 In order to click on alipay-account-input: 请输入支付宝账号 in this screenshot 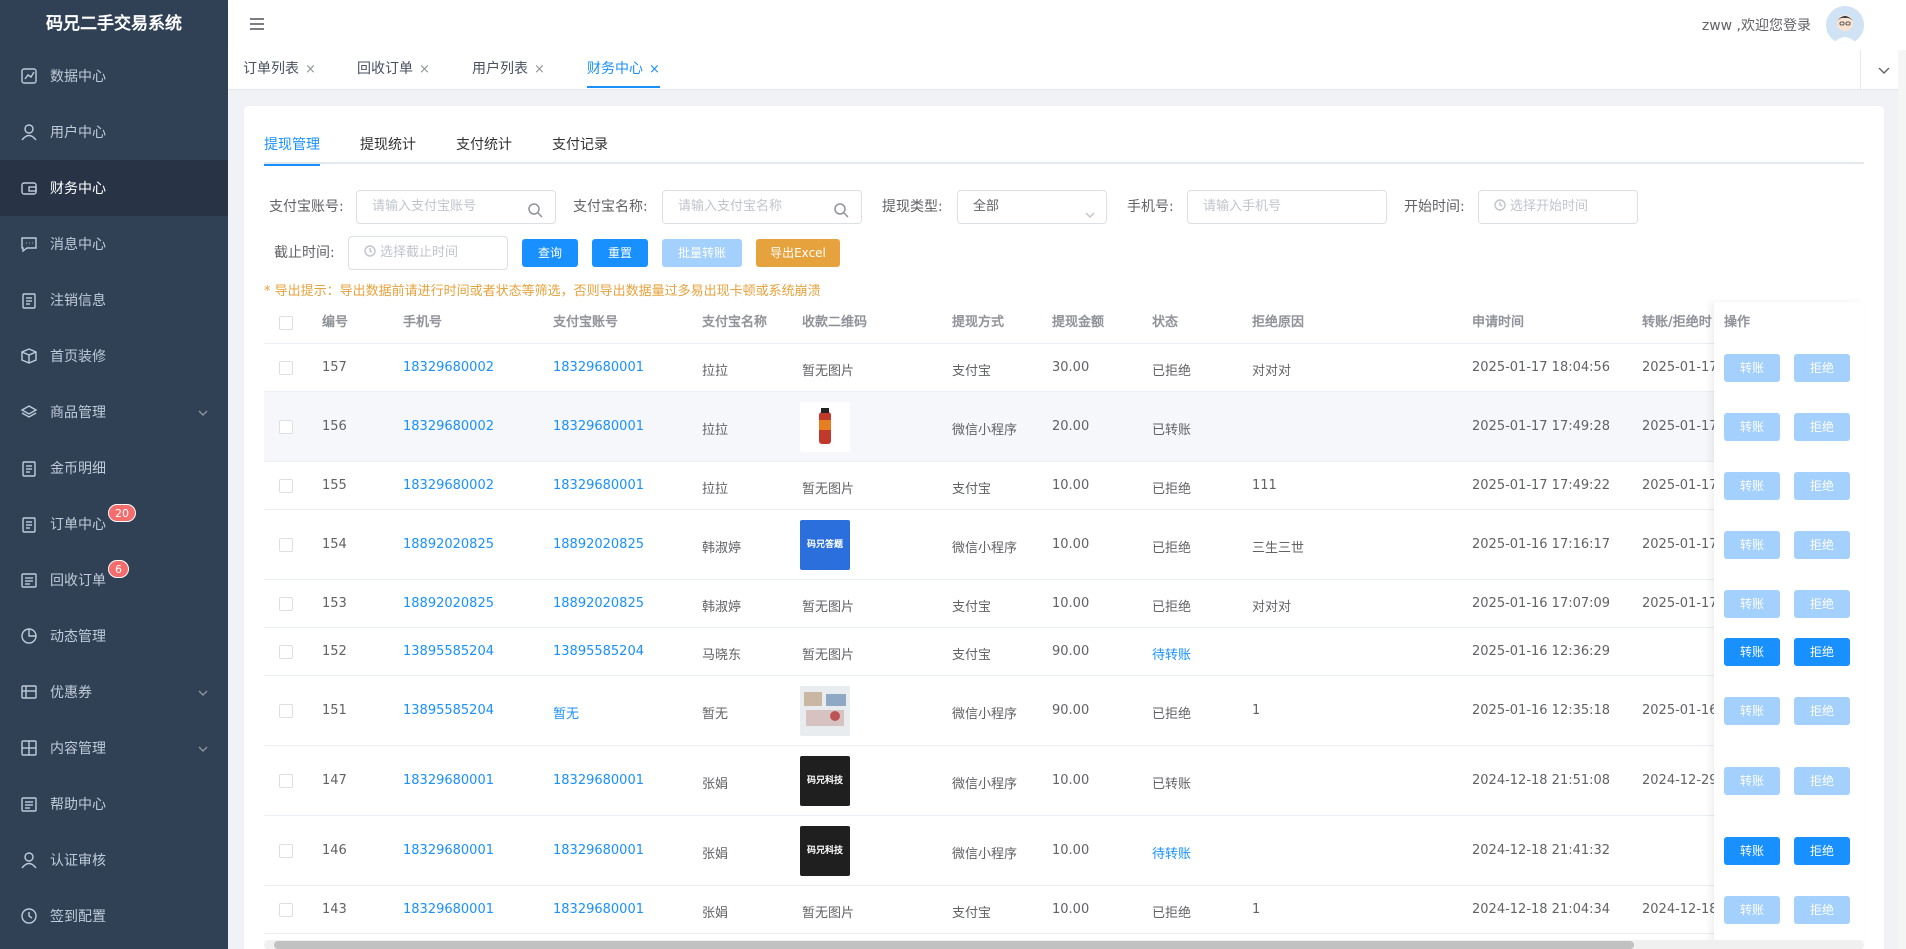, I will do `click(456, 207)`.